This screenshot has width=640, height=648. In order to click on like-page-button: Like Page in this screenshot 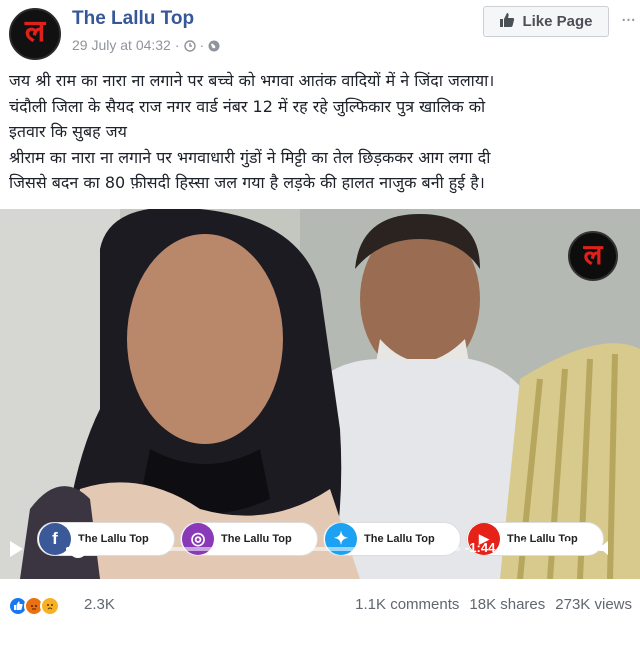, I will do `click(546, 21)`.